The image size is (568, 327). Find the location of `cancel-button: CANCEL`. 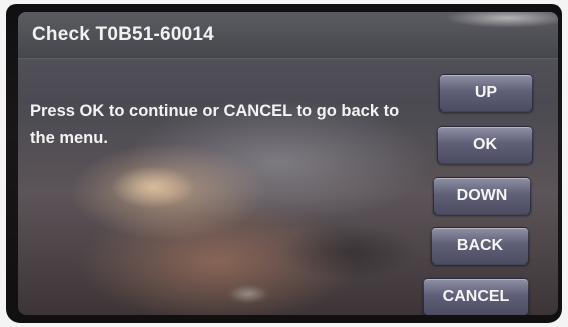

cancel-button: CANCEL is located at coordinates (476, 296).